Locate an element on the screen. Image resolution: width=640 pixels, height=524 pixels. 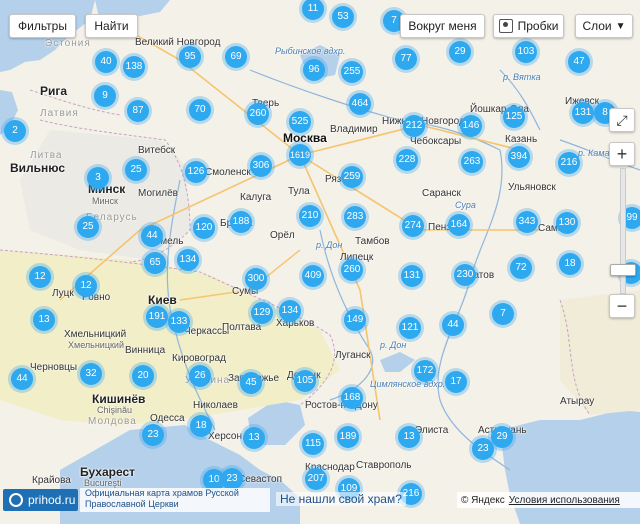
cluster-count: 121 is located at coordinates (410, 328).